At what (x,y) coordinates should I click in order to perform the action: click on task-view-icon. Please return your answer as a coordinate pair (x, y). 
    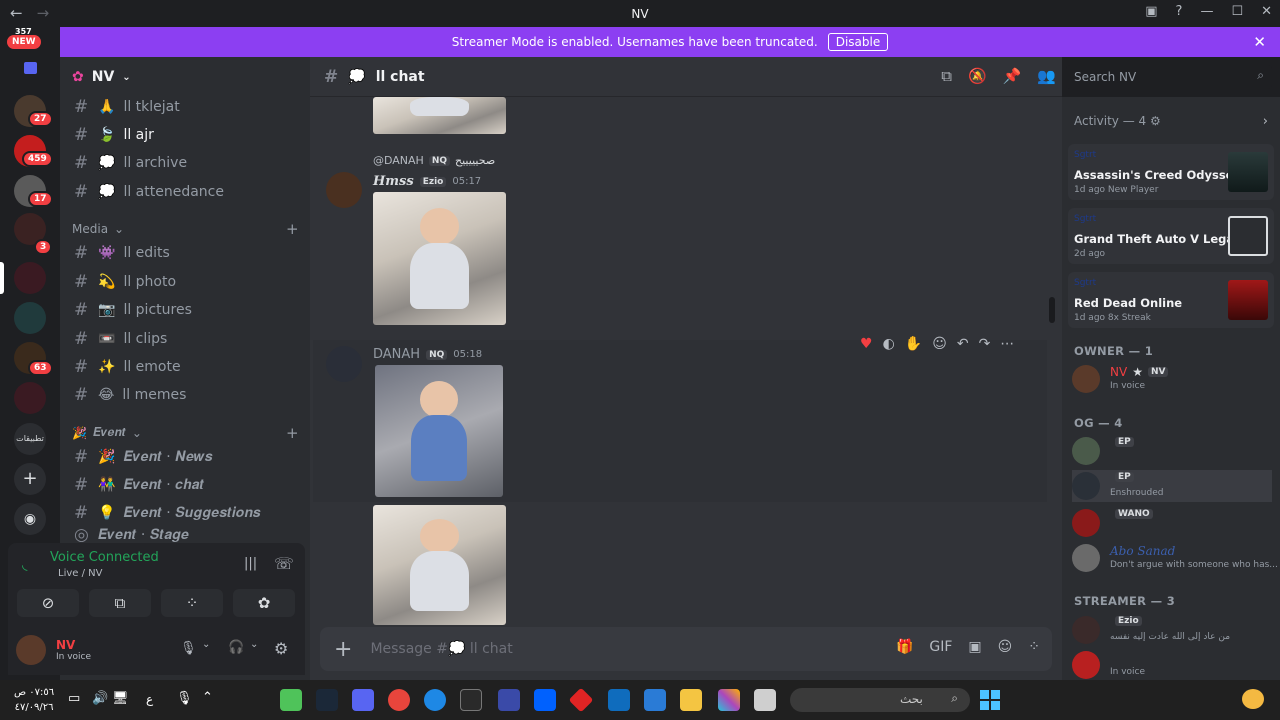
    Looking at the image, I should click on (765, 700).